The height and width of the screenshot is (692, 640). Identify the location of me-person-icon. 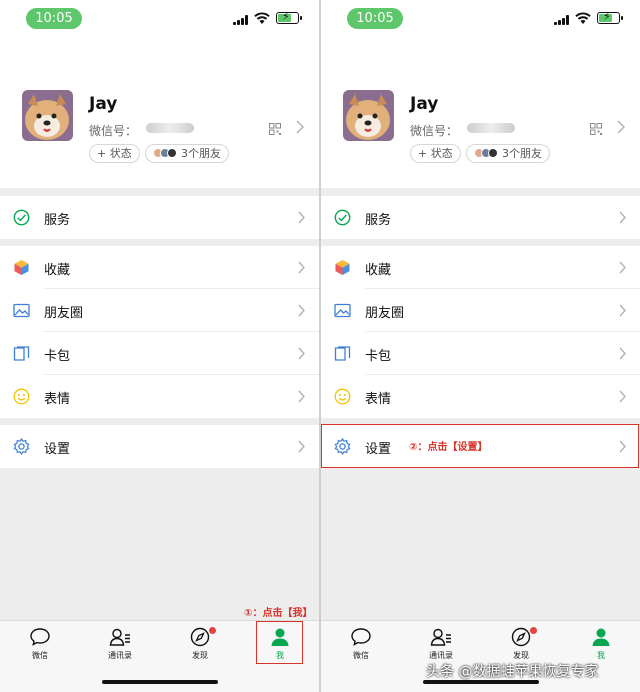
(601, 637).